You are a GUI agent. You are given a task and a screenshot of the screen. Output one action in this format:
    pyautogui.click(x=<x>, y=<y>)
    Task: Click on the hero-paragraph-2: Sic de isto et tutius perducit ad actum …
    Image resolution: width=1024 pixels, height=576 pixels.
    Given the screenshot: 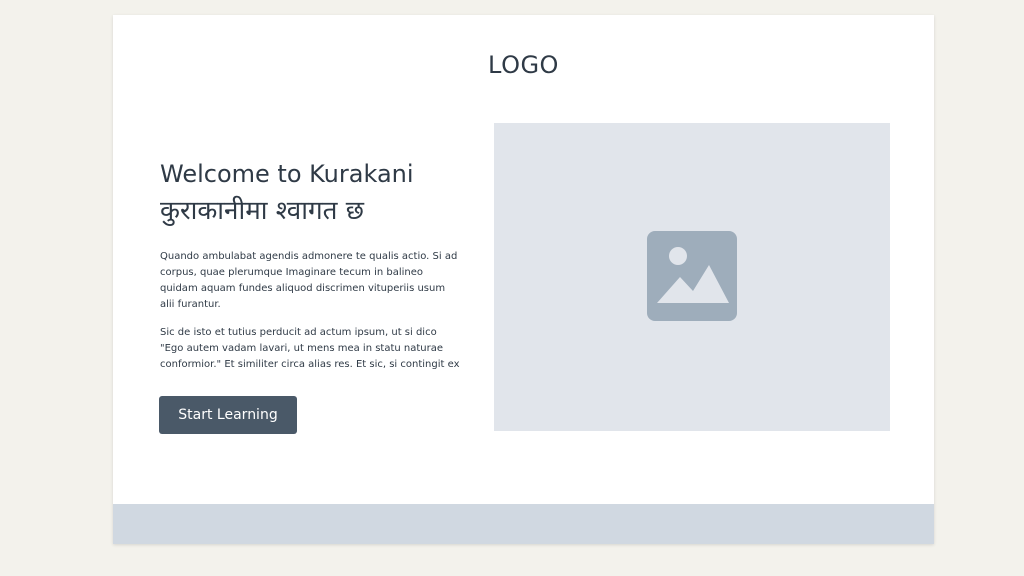 What is the action you would take?
    pyautogui.click(x=310, y=348)
    